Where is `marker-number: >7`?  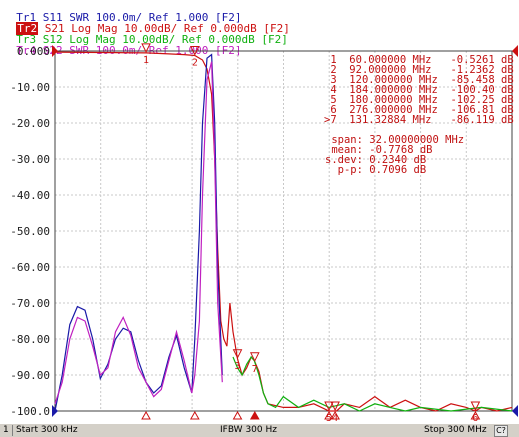 marker-number: >7 is located at coordinates (337, 120).